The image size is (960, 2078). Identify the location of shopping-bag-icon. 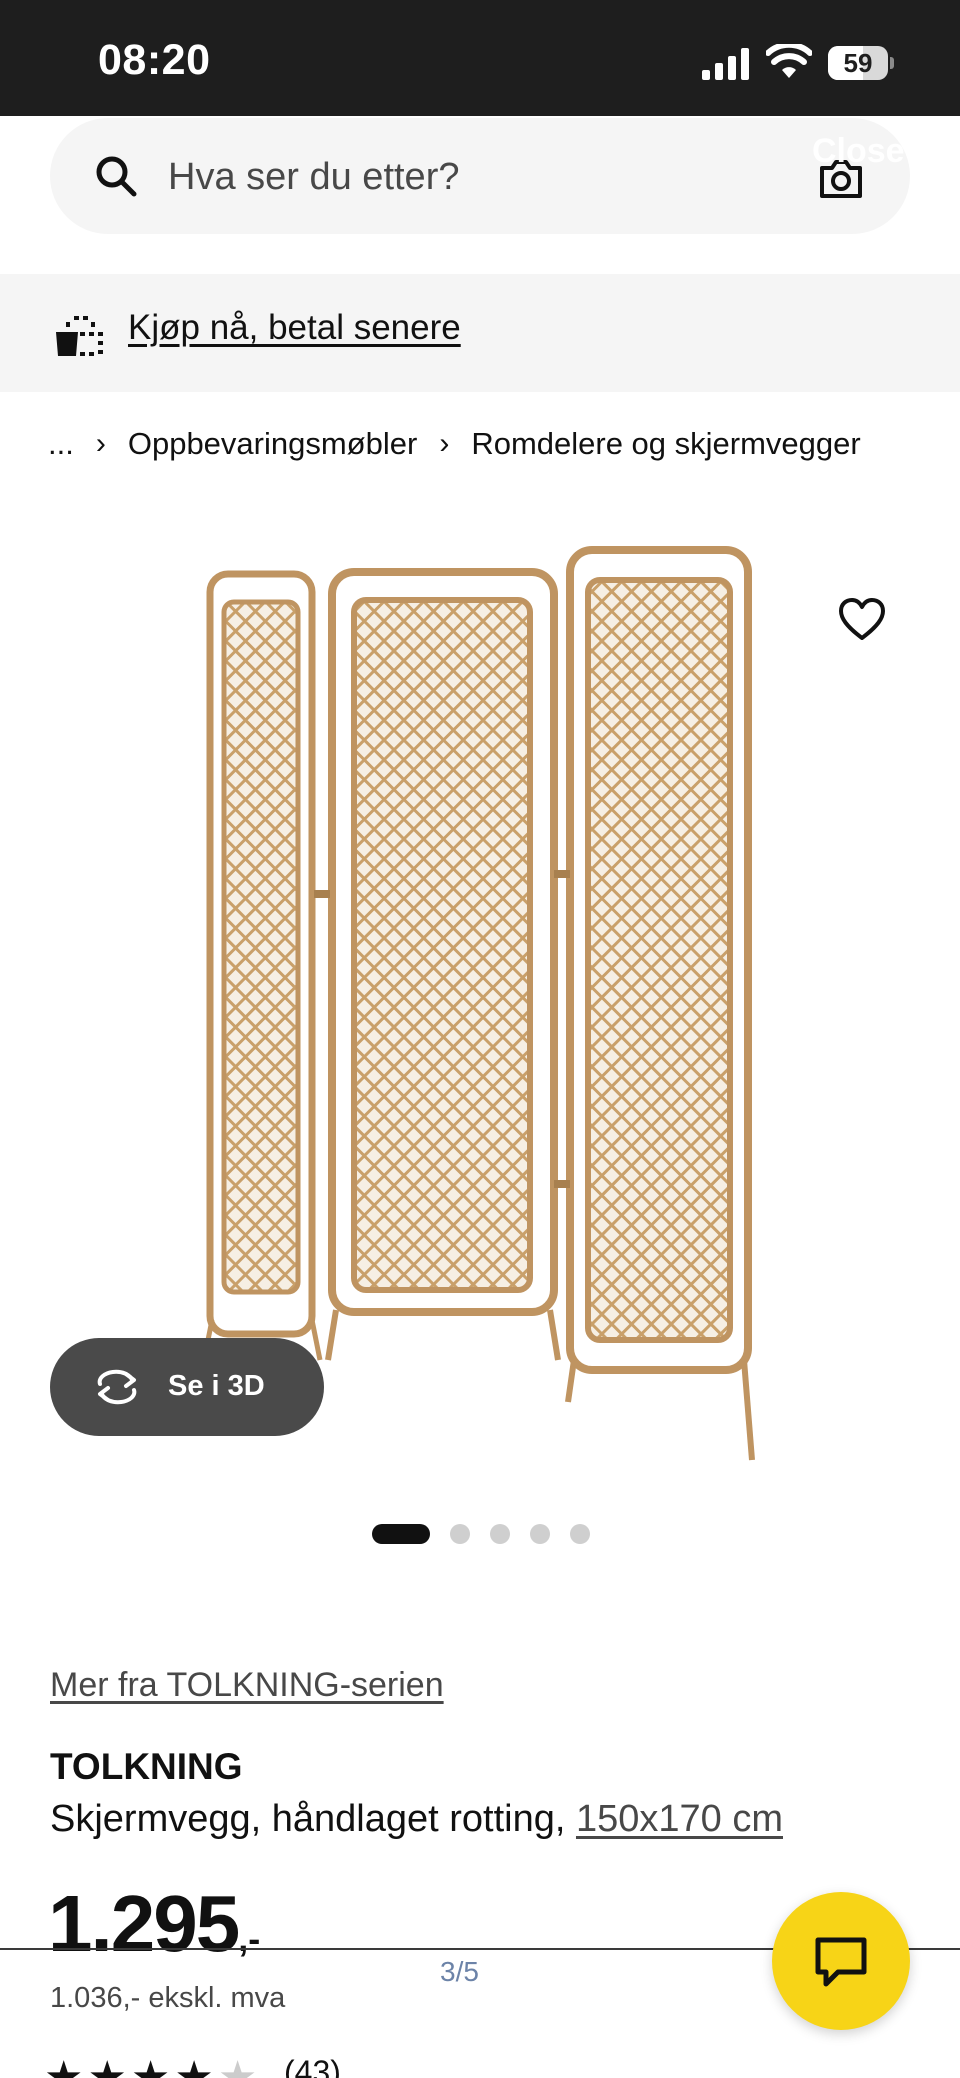
(79, 336).